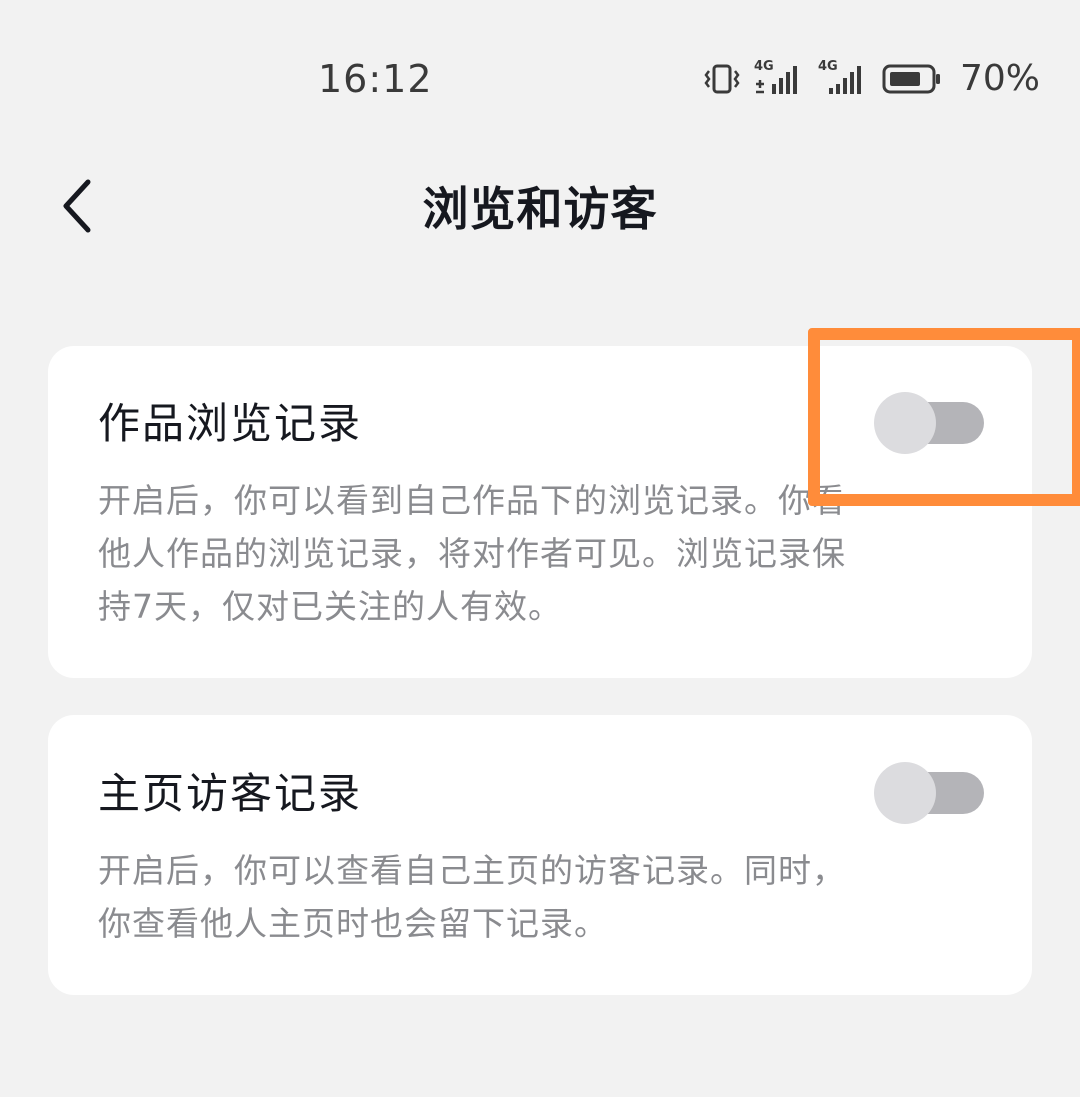 This screenshot has height=1097, width=1080. I want to click on page-title: 浏览和访客, so click(540, 209).